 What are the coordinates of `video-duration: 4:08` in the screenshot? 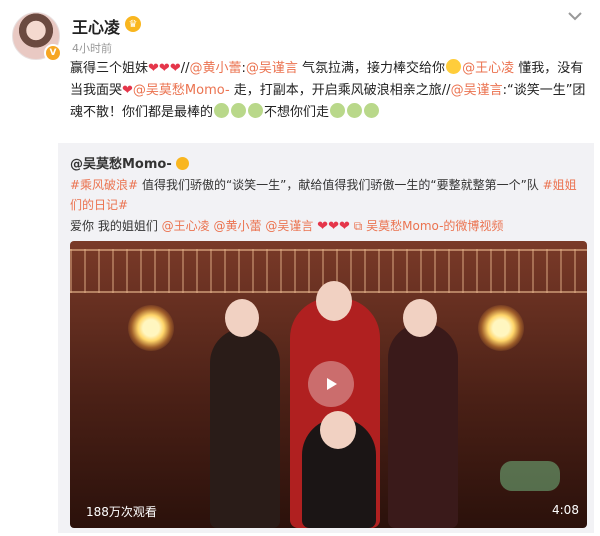 It's located at (565, 510).